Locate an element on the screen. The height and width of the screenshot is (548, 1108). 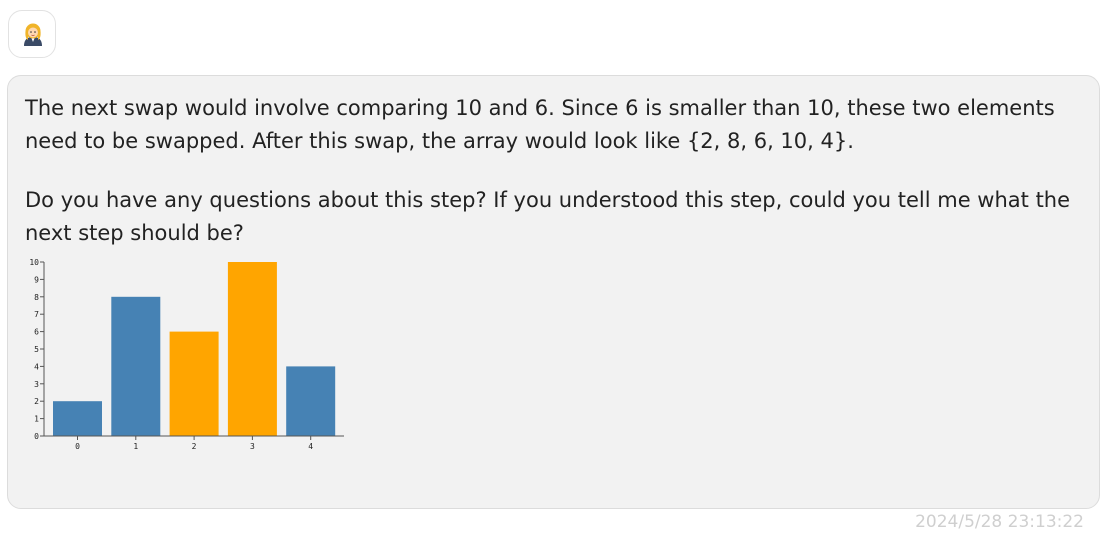
message-timestamp: 2024/5/28 23:13:22 is located at coordinates (999, 522).